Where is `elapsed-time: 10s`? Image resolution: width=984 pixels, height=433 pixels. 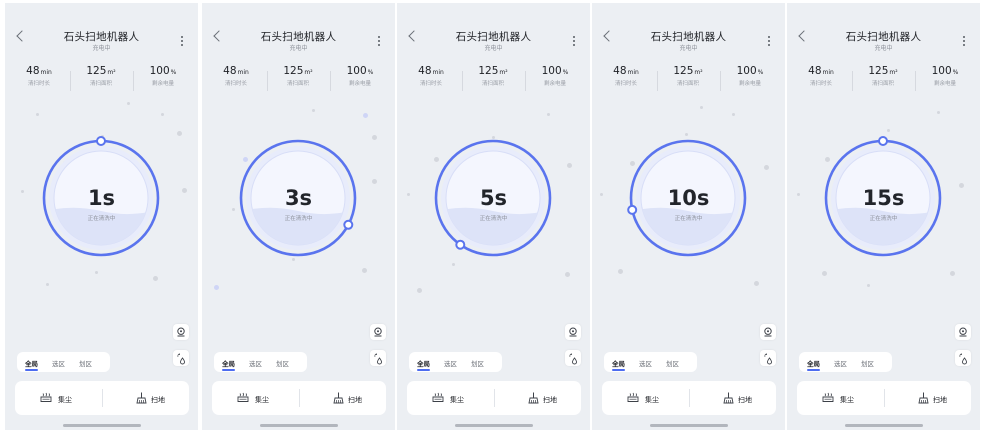
elapsed-time: 10s is located at coordinates (688, 198).